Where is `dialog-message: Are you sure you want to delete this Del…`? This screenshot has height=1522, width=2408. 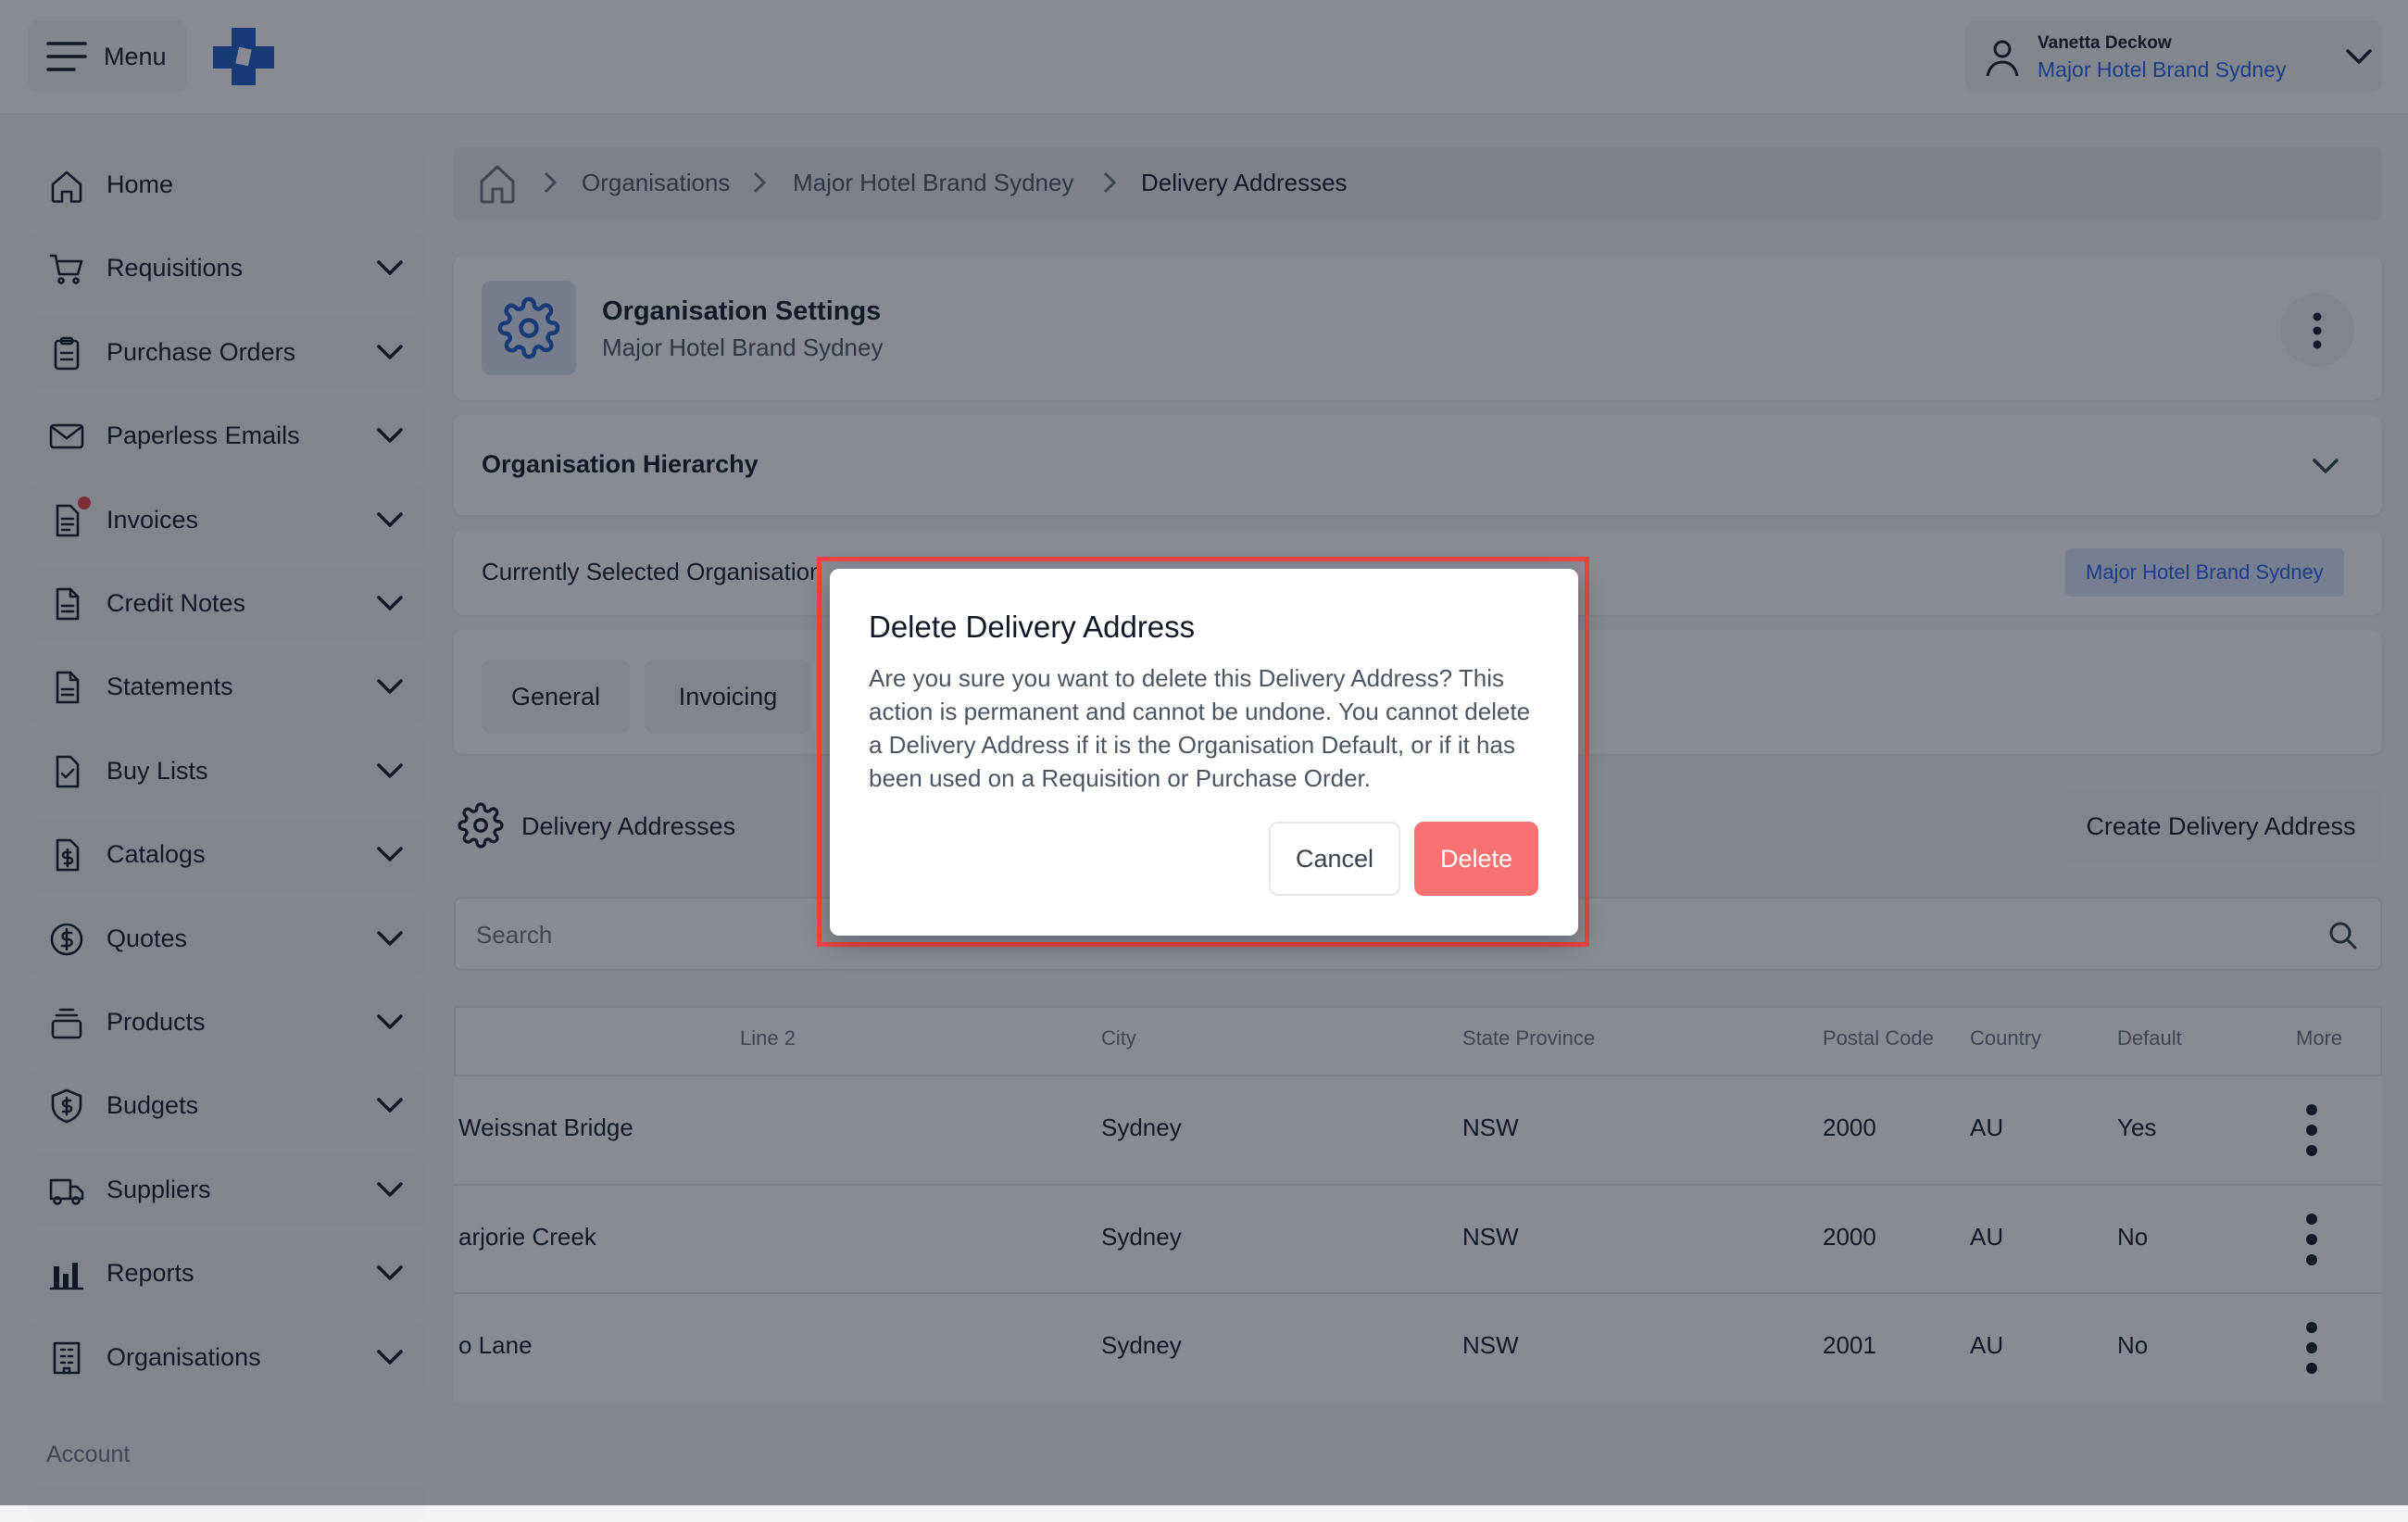
dialog-message: Are you sure you want to delete this Del… is located at coordinates (1200, 728).